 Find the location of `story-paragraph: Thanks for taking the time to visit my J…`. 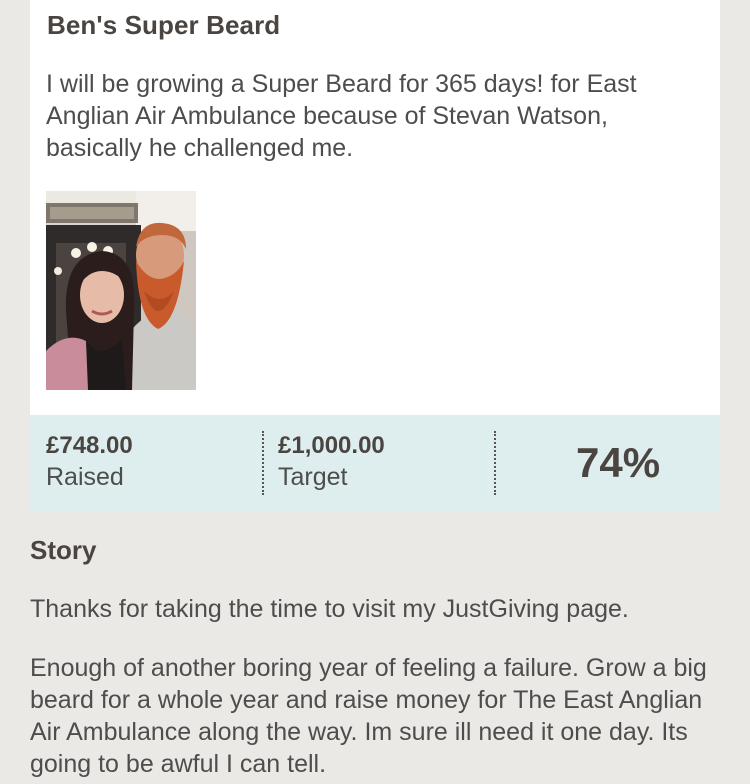

story-paragraph: Thanks for taking the time to visit my J… is located at coordinates (329, 609).